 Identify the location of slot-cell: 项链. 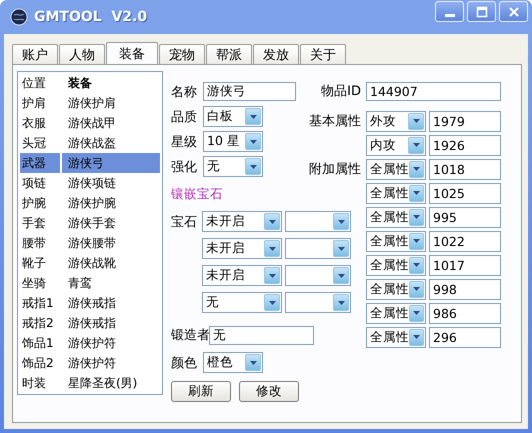
(40, 183).